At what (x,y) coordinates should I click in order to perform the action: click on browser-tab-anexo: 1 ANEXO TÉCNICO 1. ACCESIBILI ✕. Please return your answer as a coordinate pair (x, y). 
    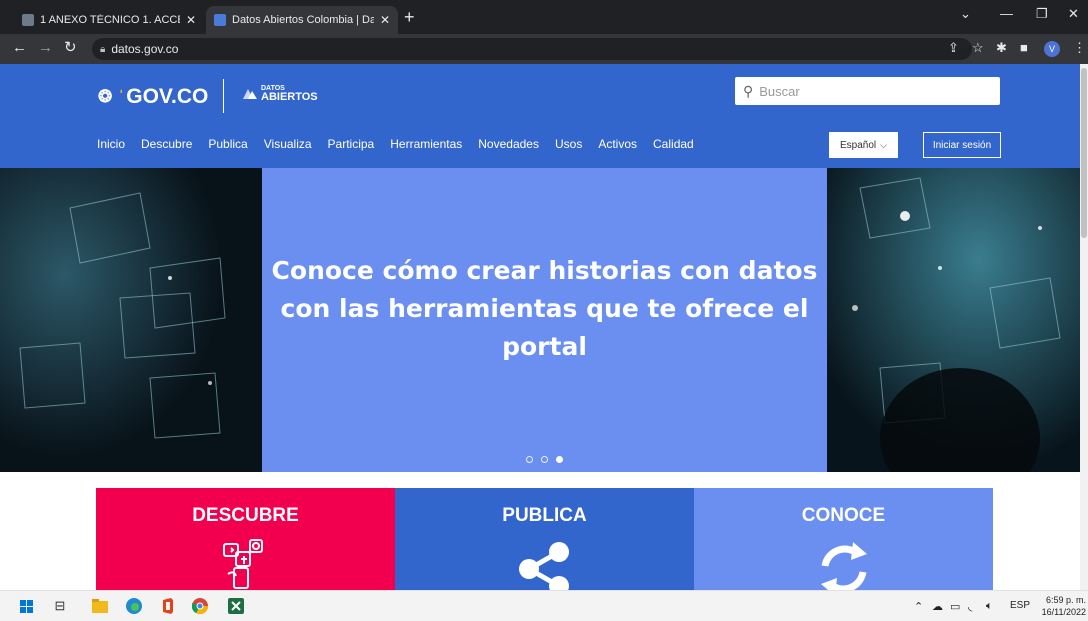
    Looking at the image, I should click on (109, 20).